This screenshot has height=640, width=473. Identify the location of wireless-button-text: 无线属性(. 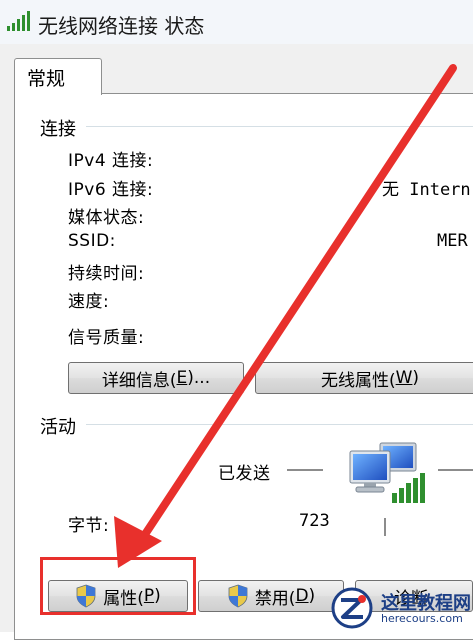
(358, 380).